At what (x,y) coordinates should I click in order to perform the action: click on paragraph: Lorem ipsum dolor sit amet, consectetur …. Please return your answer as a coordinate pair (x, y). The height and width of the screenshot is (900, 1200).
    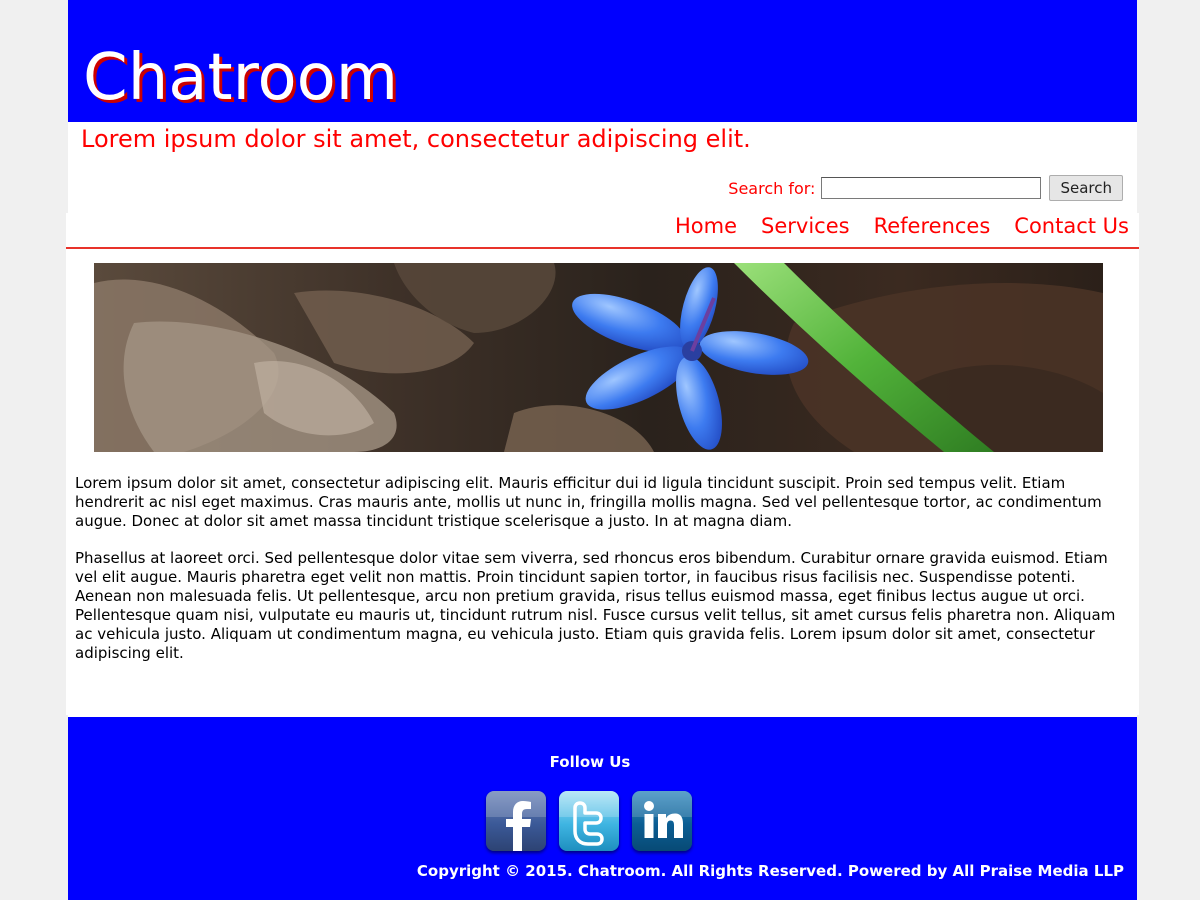
    Looking at the image, I should click on (588, 502).